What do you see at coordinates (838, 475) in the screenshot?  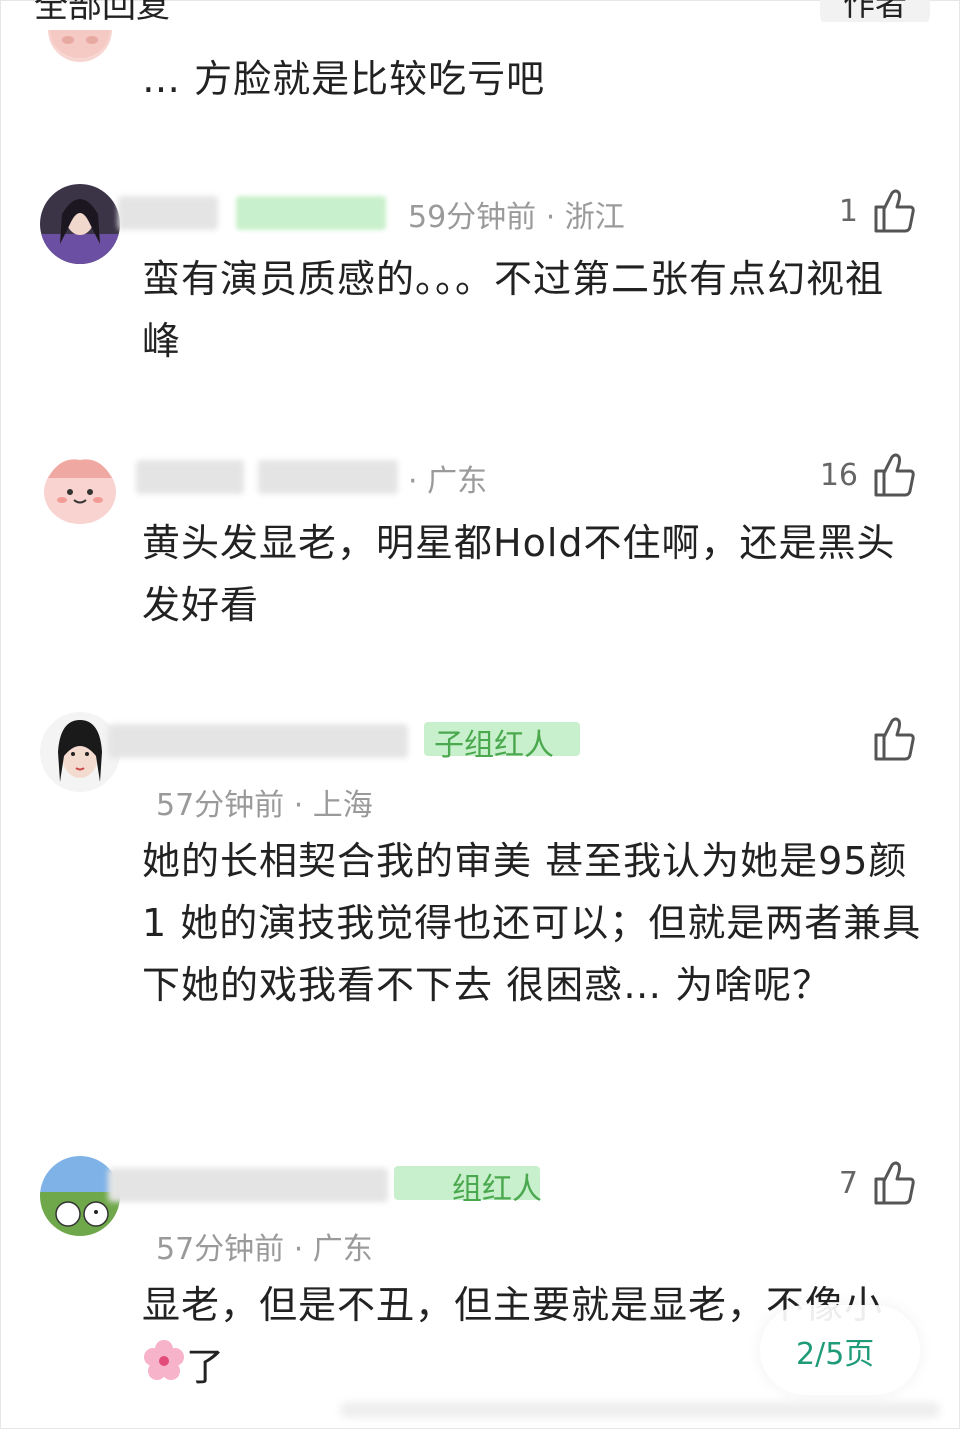 I see `like-count: 16` at bounding box center [838, 475].